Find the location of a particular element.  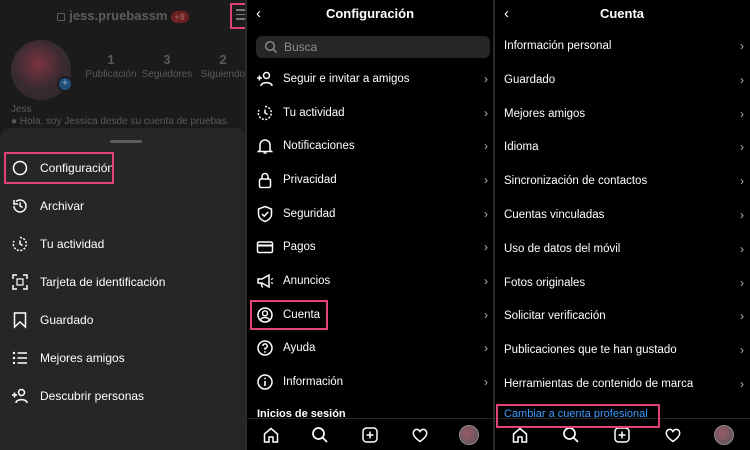

settings-item-label: Notificaciones is located at coordinates (319, 146).